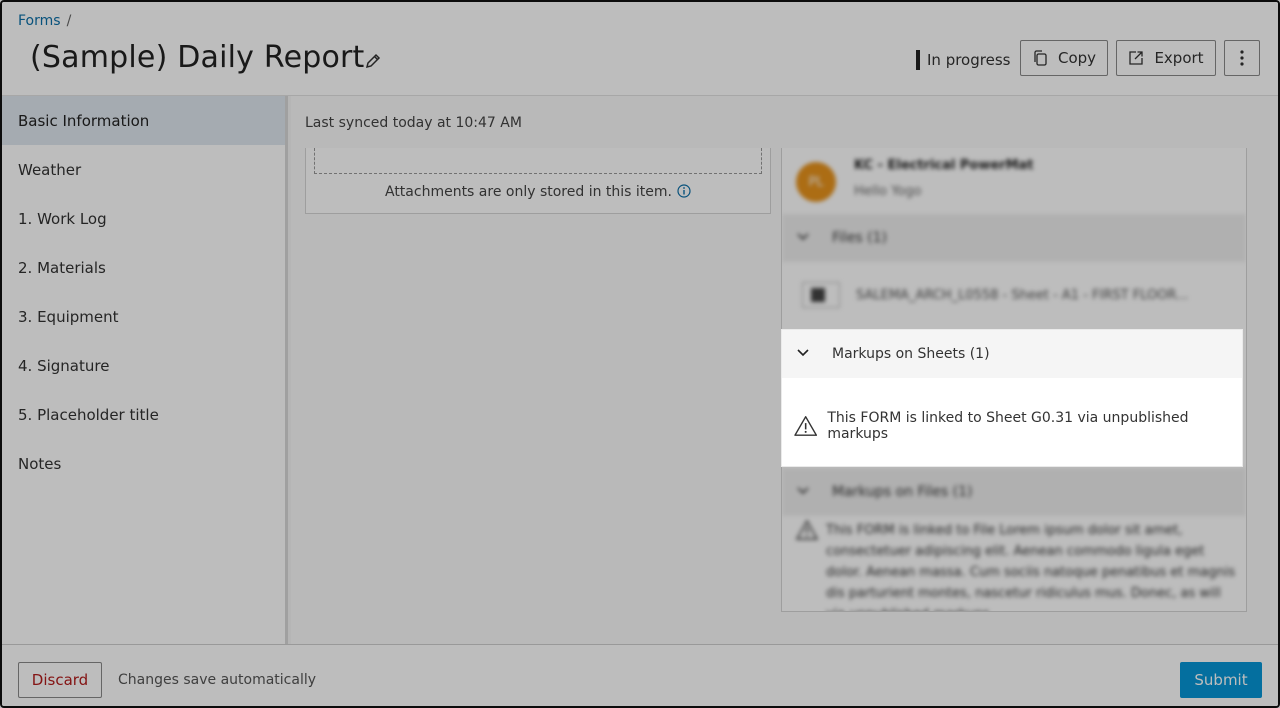 The height and width of the screenshot is (708, 1280). I want to click on autosave-text: Changes save automatically, so click(217, 680).